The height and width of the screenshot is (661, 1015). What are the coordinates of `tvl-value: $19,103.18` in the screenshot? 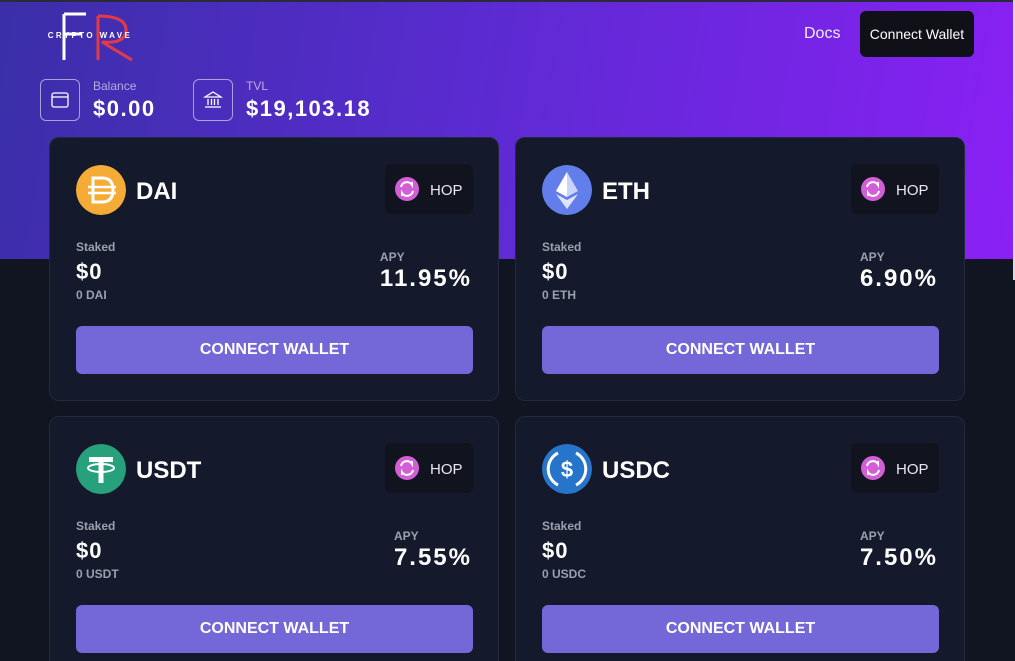 It's located at (309, 108).